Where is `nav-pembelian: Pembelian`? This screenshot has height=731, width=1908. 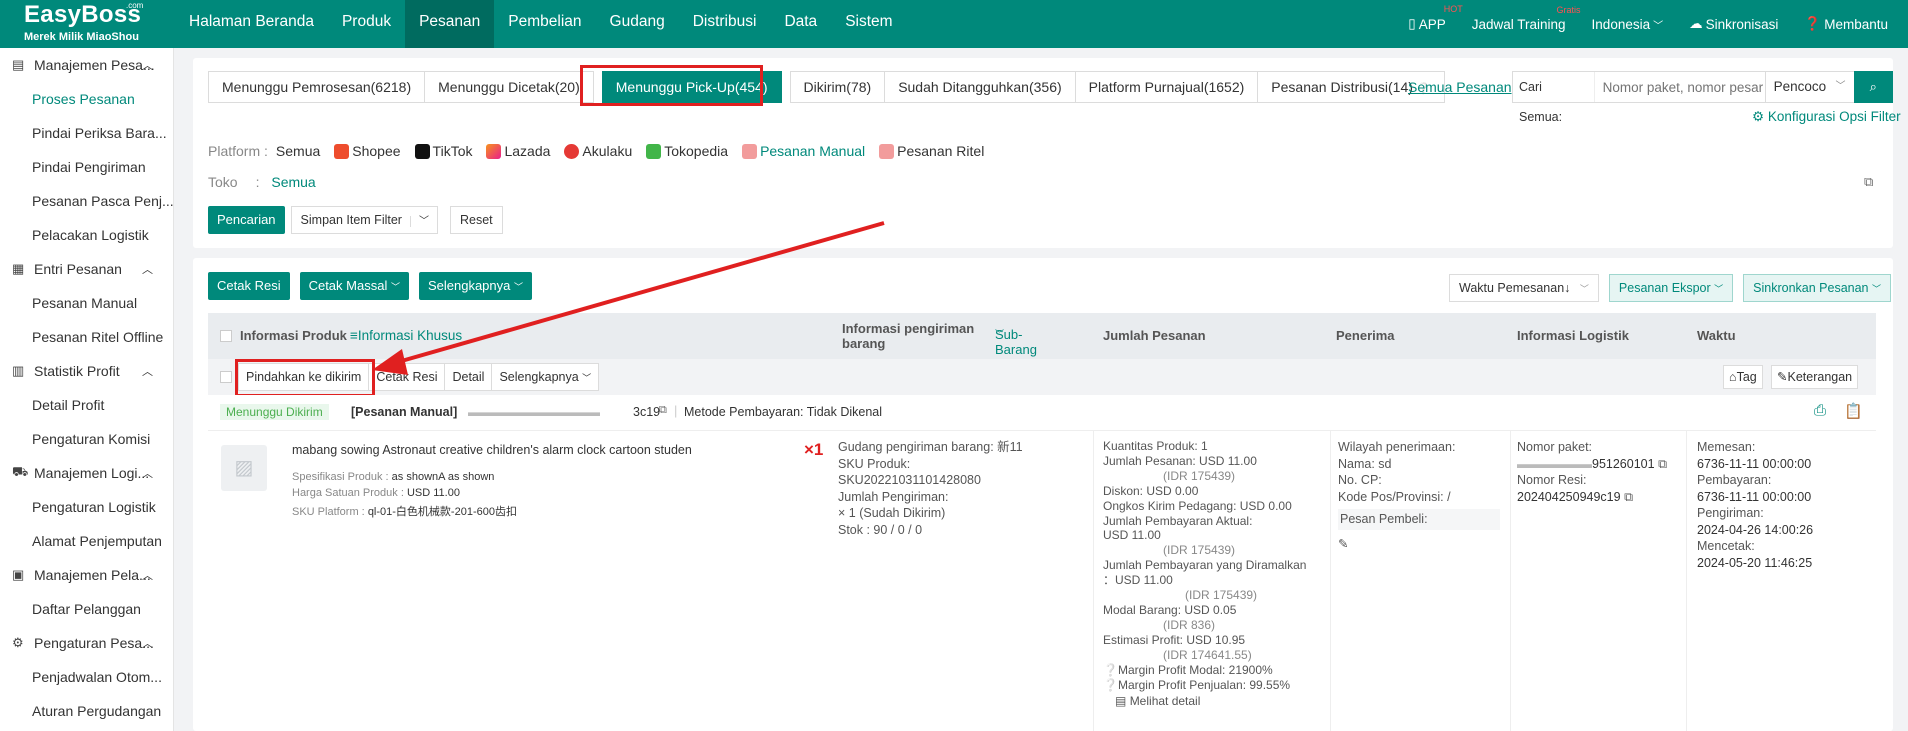 nav-pembelian: Pembelian is located at coordinates (544, 24).